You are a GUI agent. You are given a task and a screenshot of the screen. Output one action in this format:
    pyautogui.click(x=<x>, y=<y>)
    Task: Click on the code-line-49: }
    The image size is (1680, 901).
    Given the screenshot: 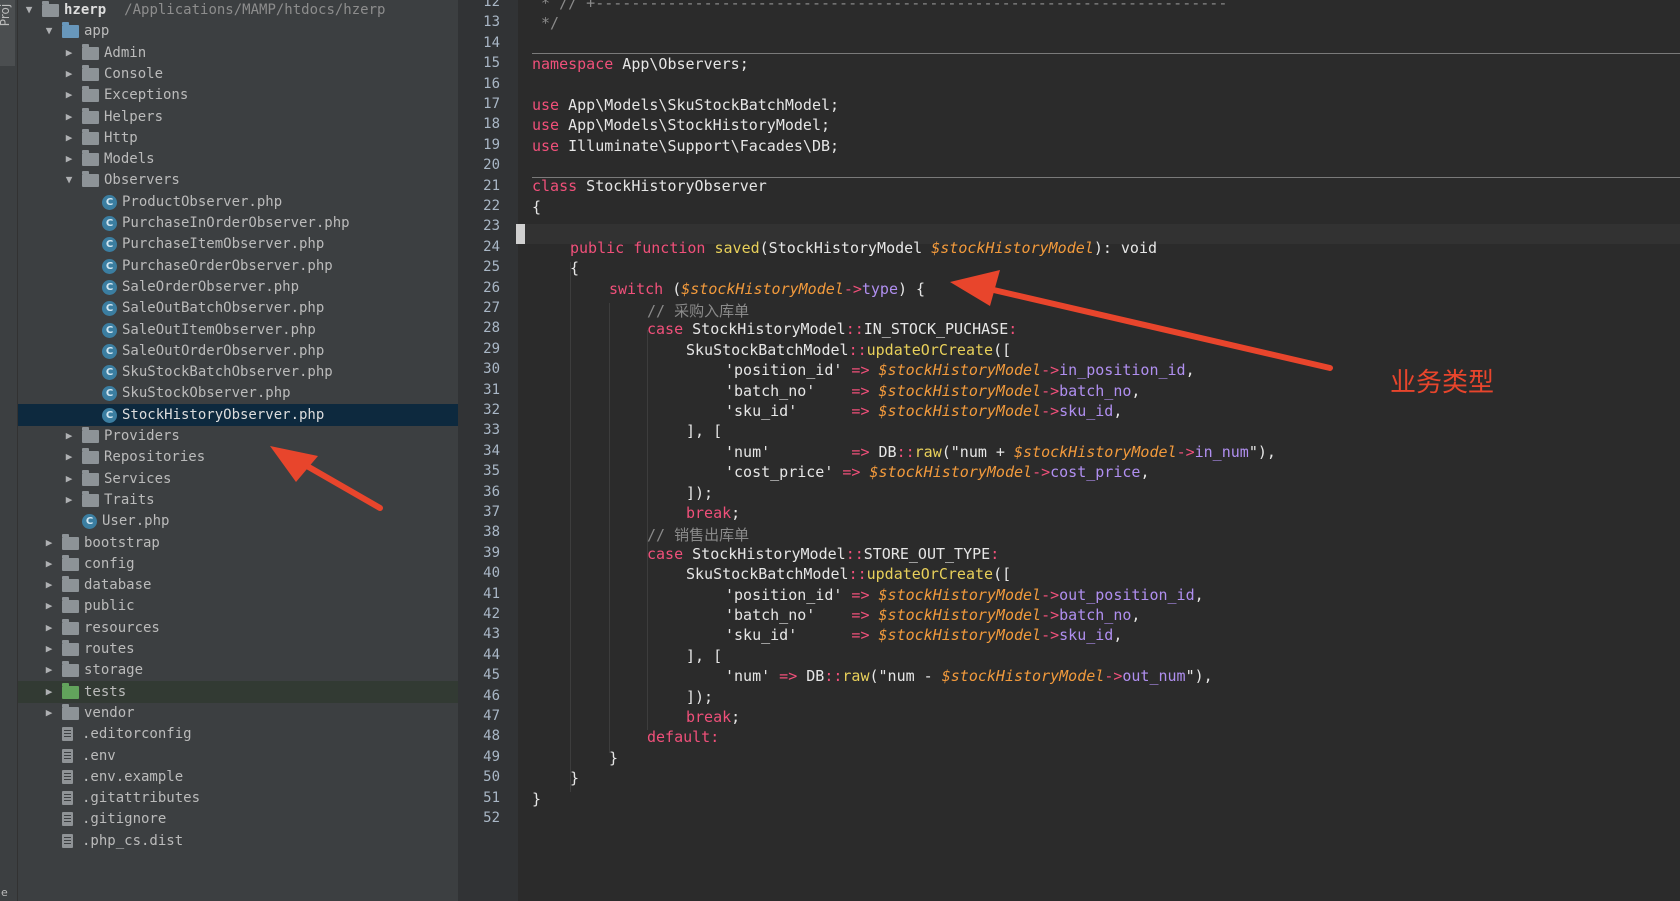 What is the action you would take?
    pyautogui.click(x=614, y=758)
    